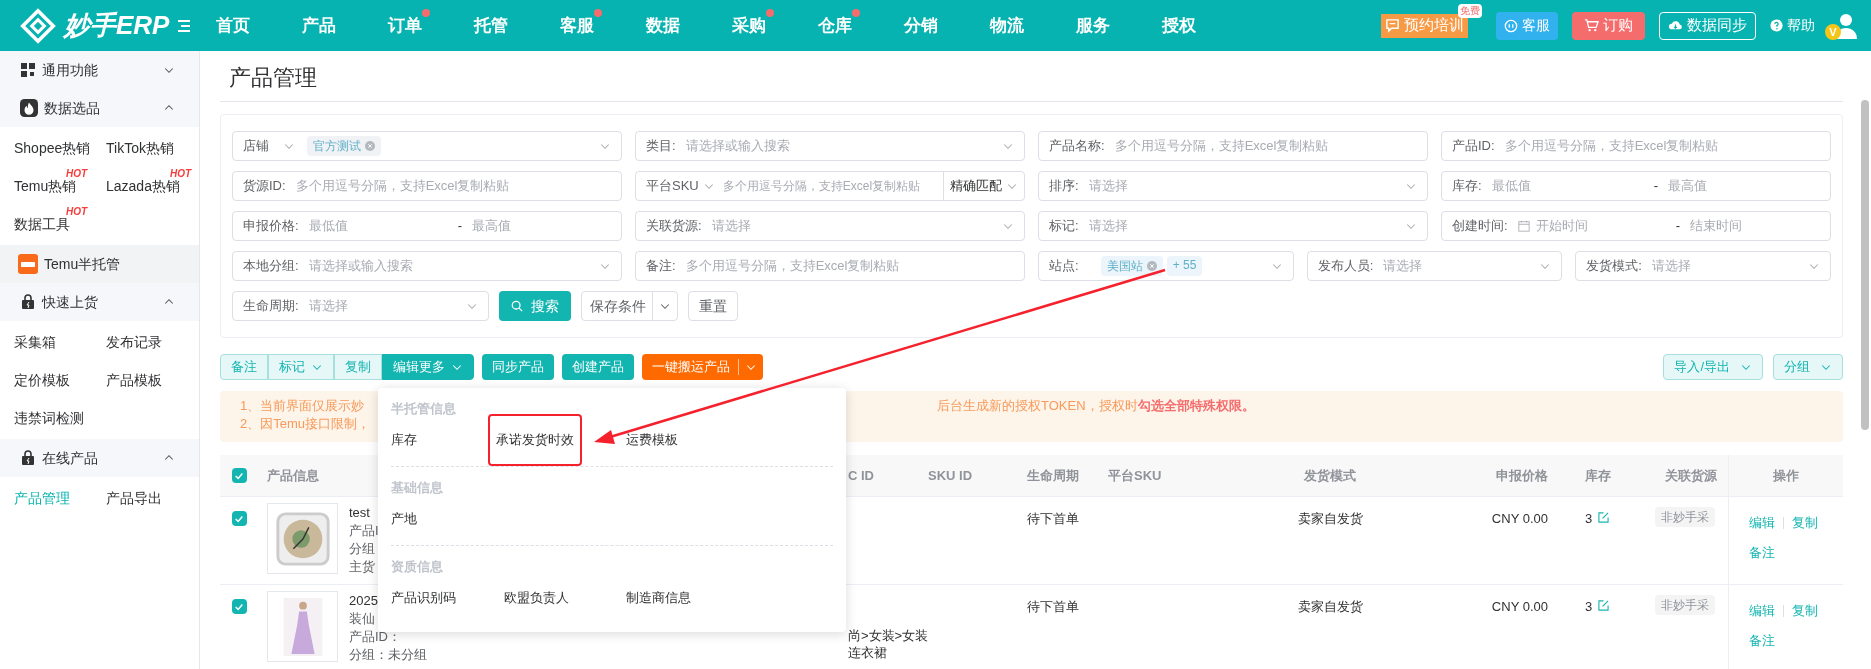  I want to click on filter-field: 类目: 请选择或输入搜索, so click(830, 146).